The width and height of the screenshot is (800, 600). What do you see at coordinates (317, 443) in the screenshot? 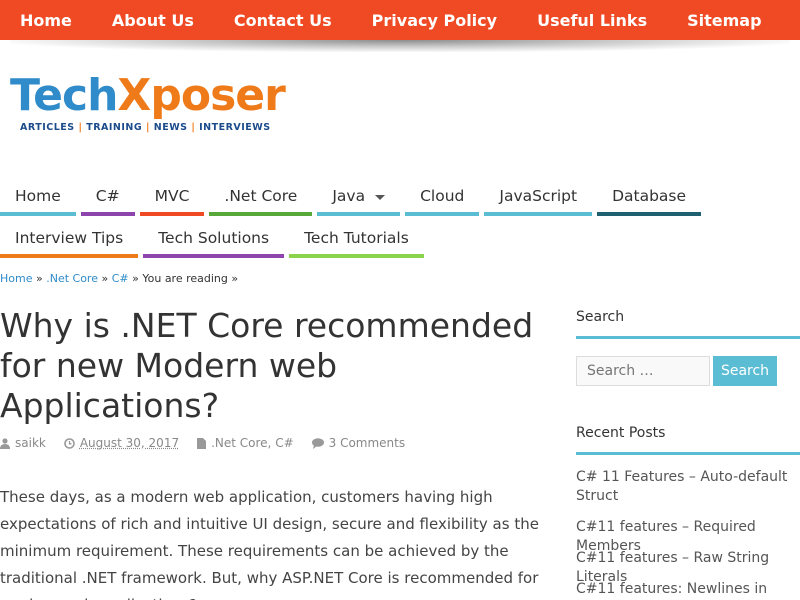
I see `comment-icon` at bounding box center [317, 443].